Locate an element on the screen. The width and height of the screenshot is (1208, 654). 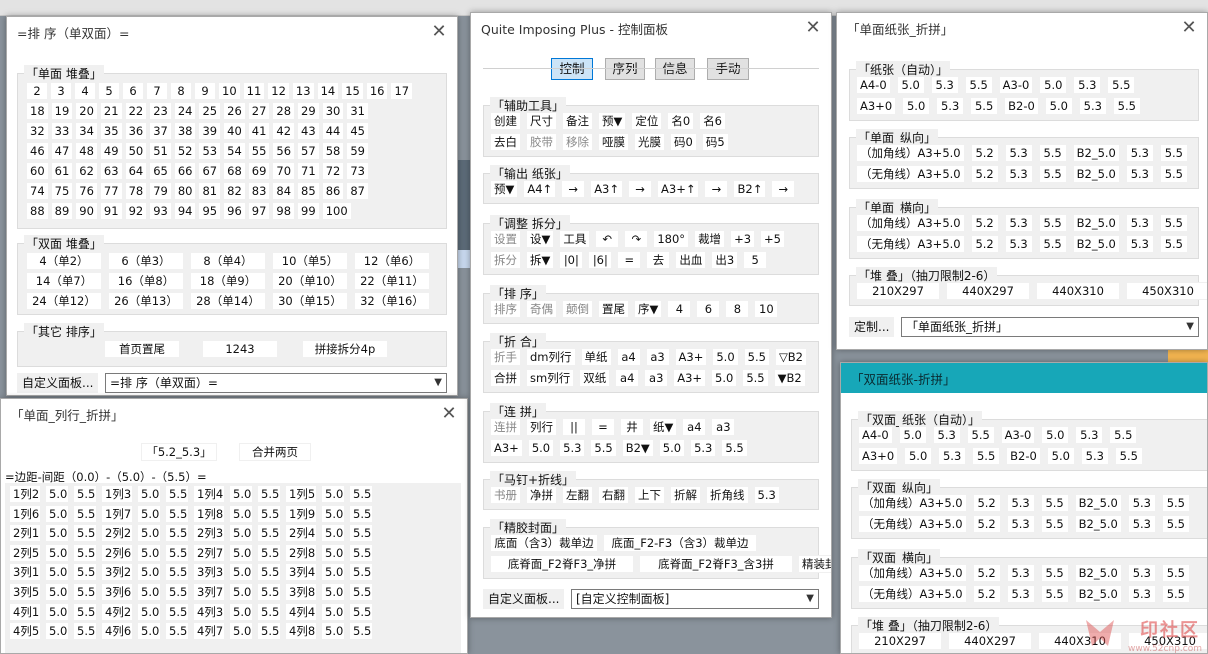
single-stack-button: 91 is located at coordinates (111, 211).